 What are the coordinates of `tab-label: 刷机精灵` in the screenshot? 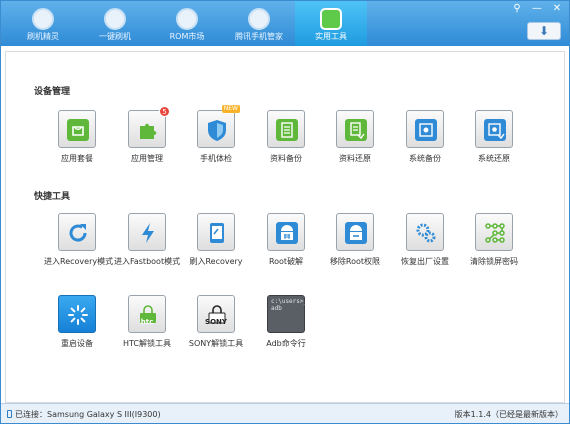 It's located at (43, 36).